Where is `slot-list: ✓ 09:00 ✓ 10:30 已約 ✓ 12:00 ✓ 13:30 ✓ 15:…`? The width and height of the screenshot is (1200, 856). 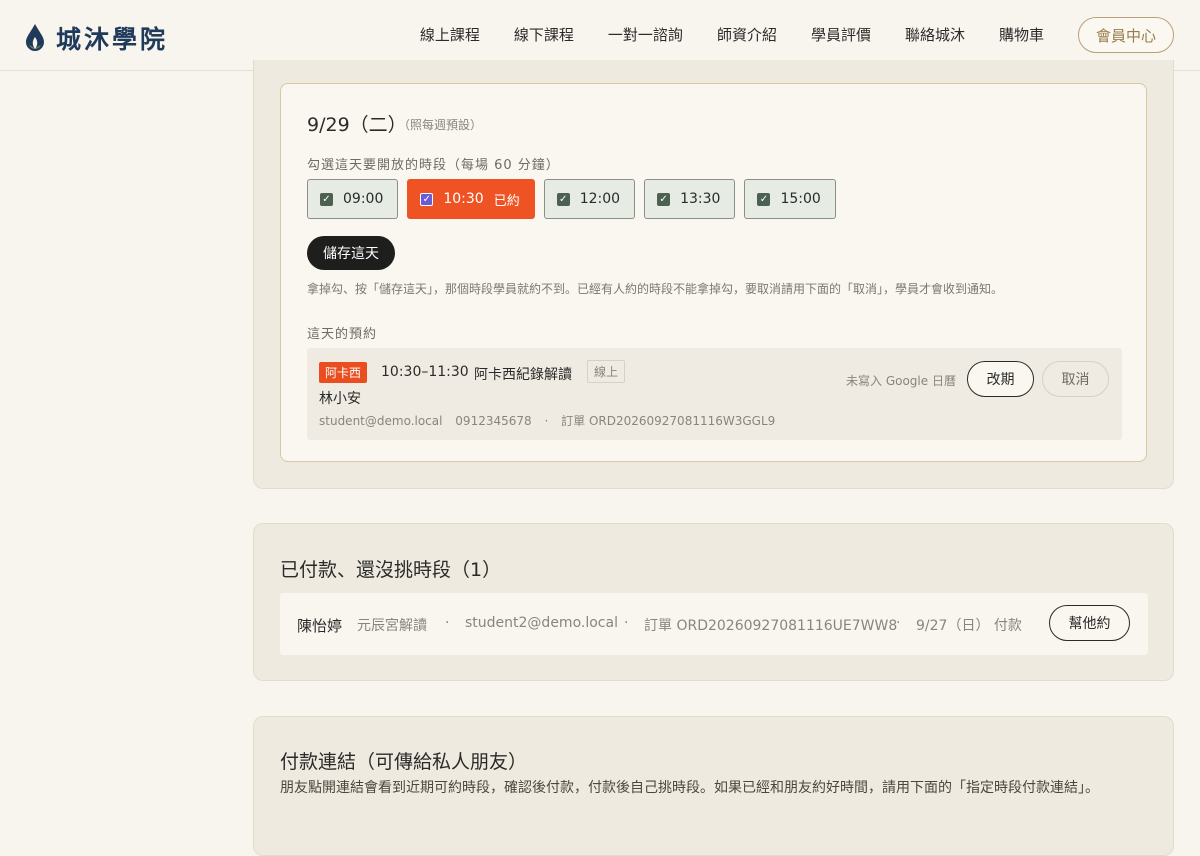
slot-list: ✓ 09:00 ✓ 10:30 已約 ✓ 12:00 ✓ 13:30 ✓ 15:… is located at coordinates (576, 199).